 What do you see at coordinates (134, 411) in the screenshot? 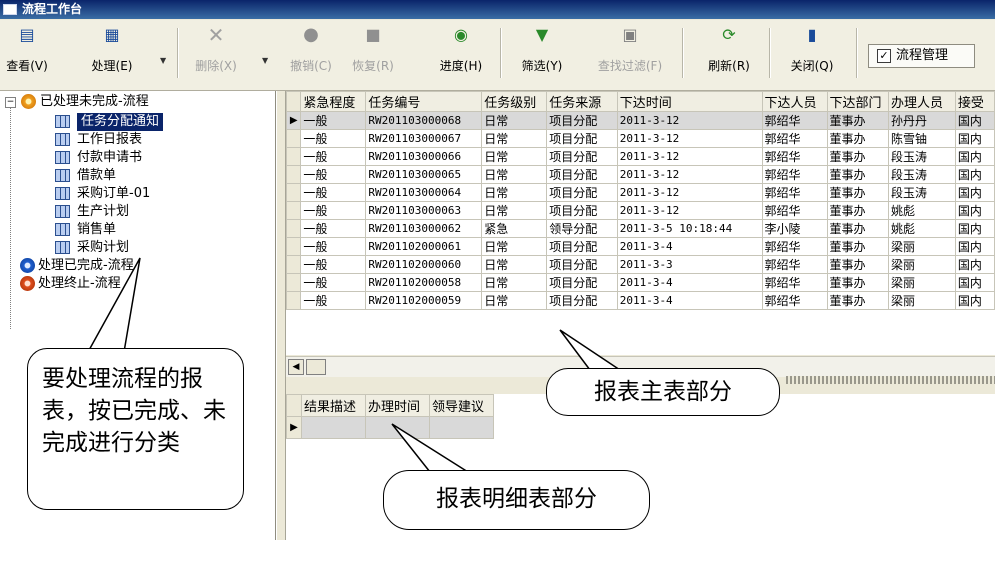
I see `left-callout-text: 要处理流程的报表，按已完成、未完成进行分类` at bounding box center [134, 411].